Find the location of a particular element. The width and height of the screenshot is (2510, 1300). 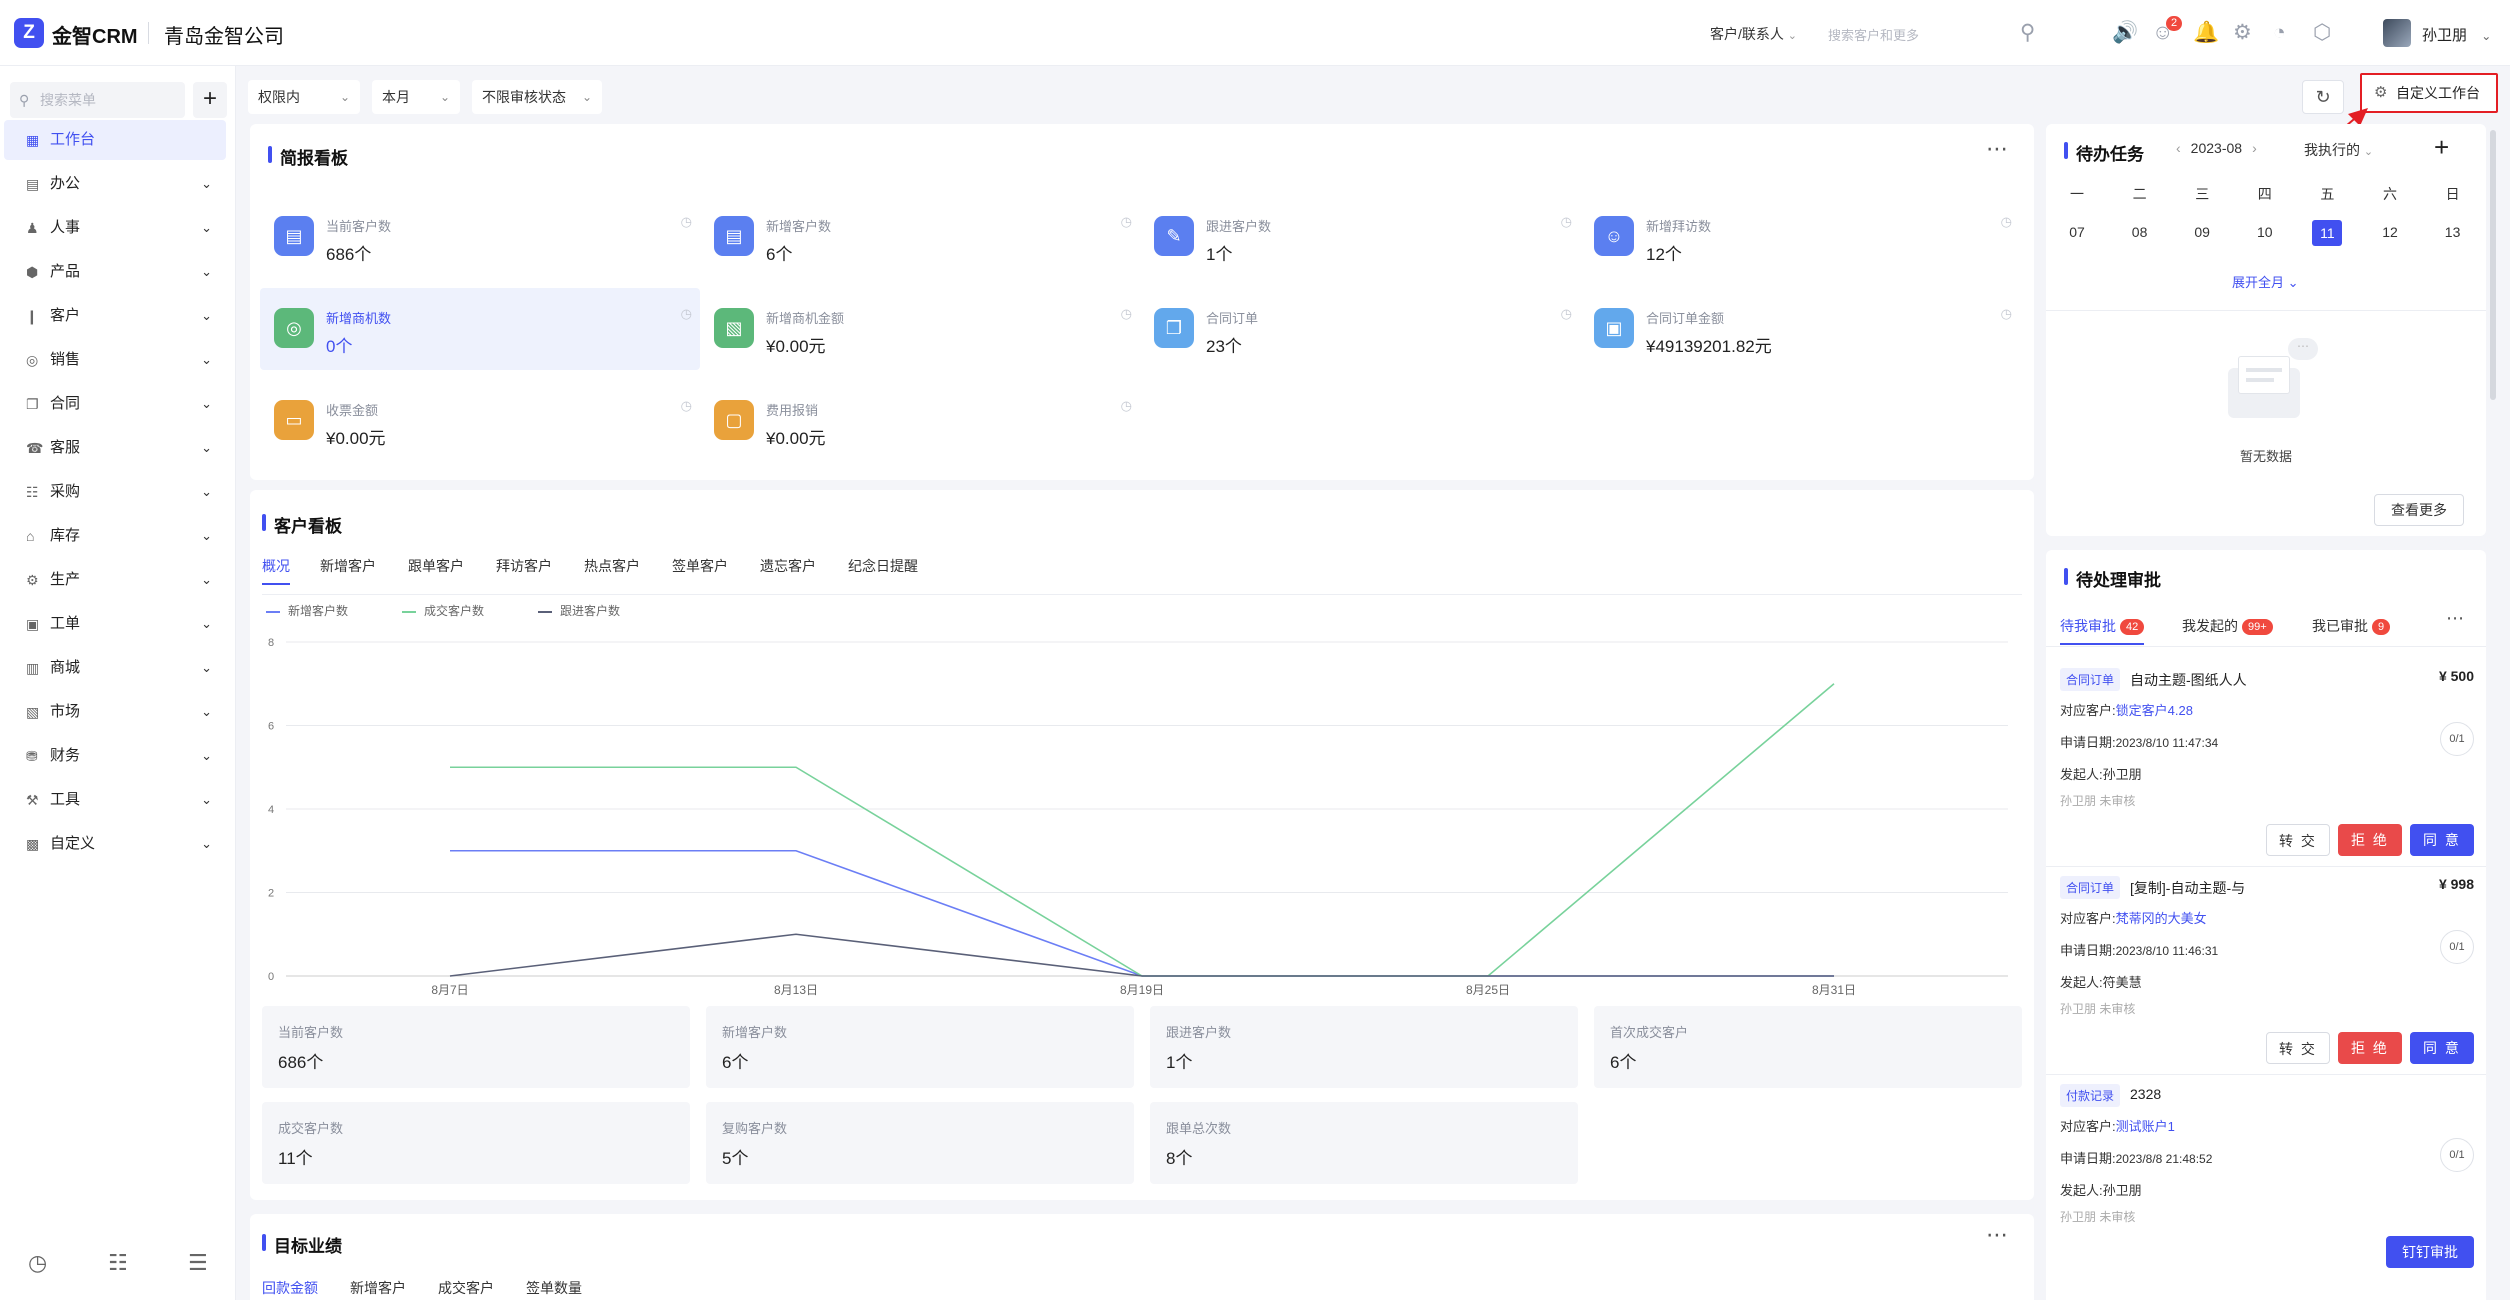

calendar-day: 07 is located at coordinates (2077, 232).